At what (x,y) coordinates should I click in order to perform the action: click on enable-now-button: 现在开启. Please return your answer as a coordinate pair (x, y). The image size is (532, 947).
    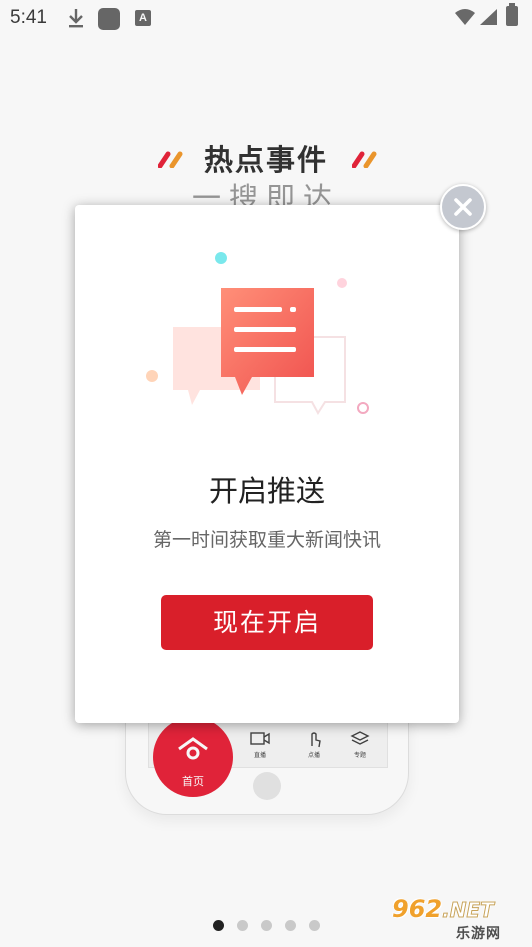
    Looking at the image, I should click on (267, 622).